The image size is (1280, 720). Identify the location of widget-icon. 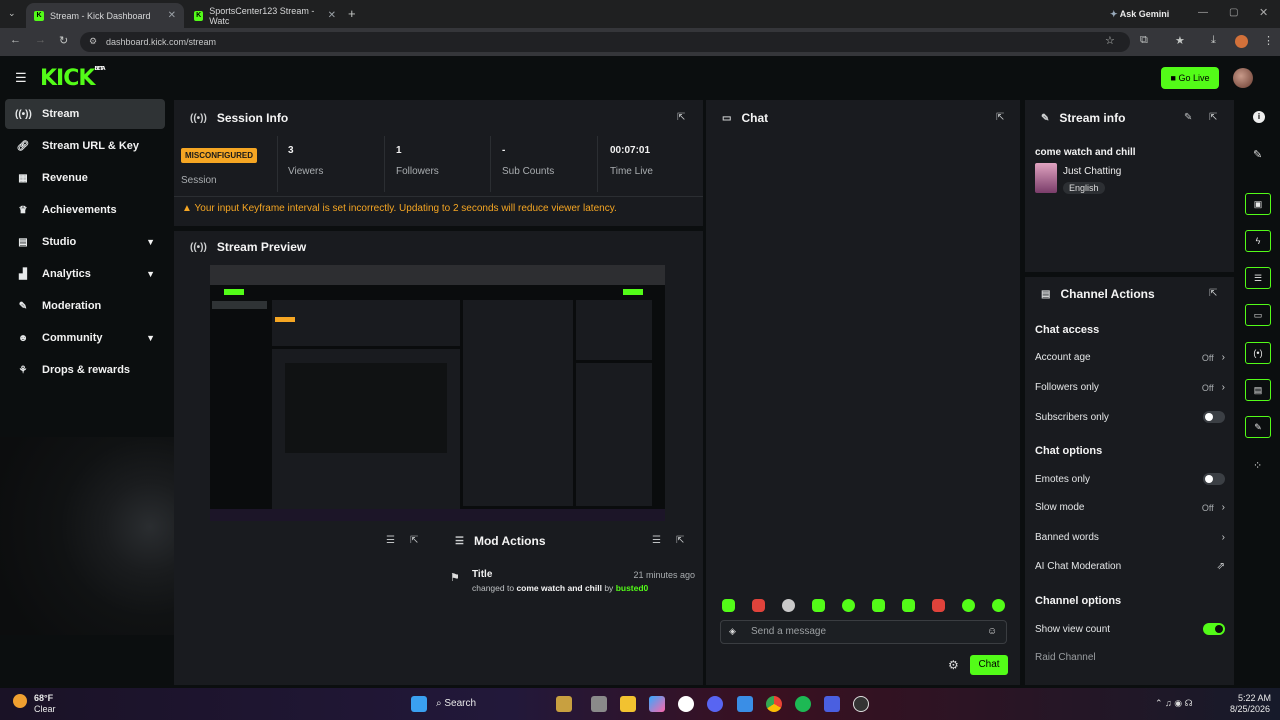
(564, 704).